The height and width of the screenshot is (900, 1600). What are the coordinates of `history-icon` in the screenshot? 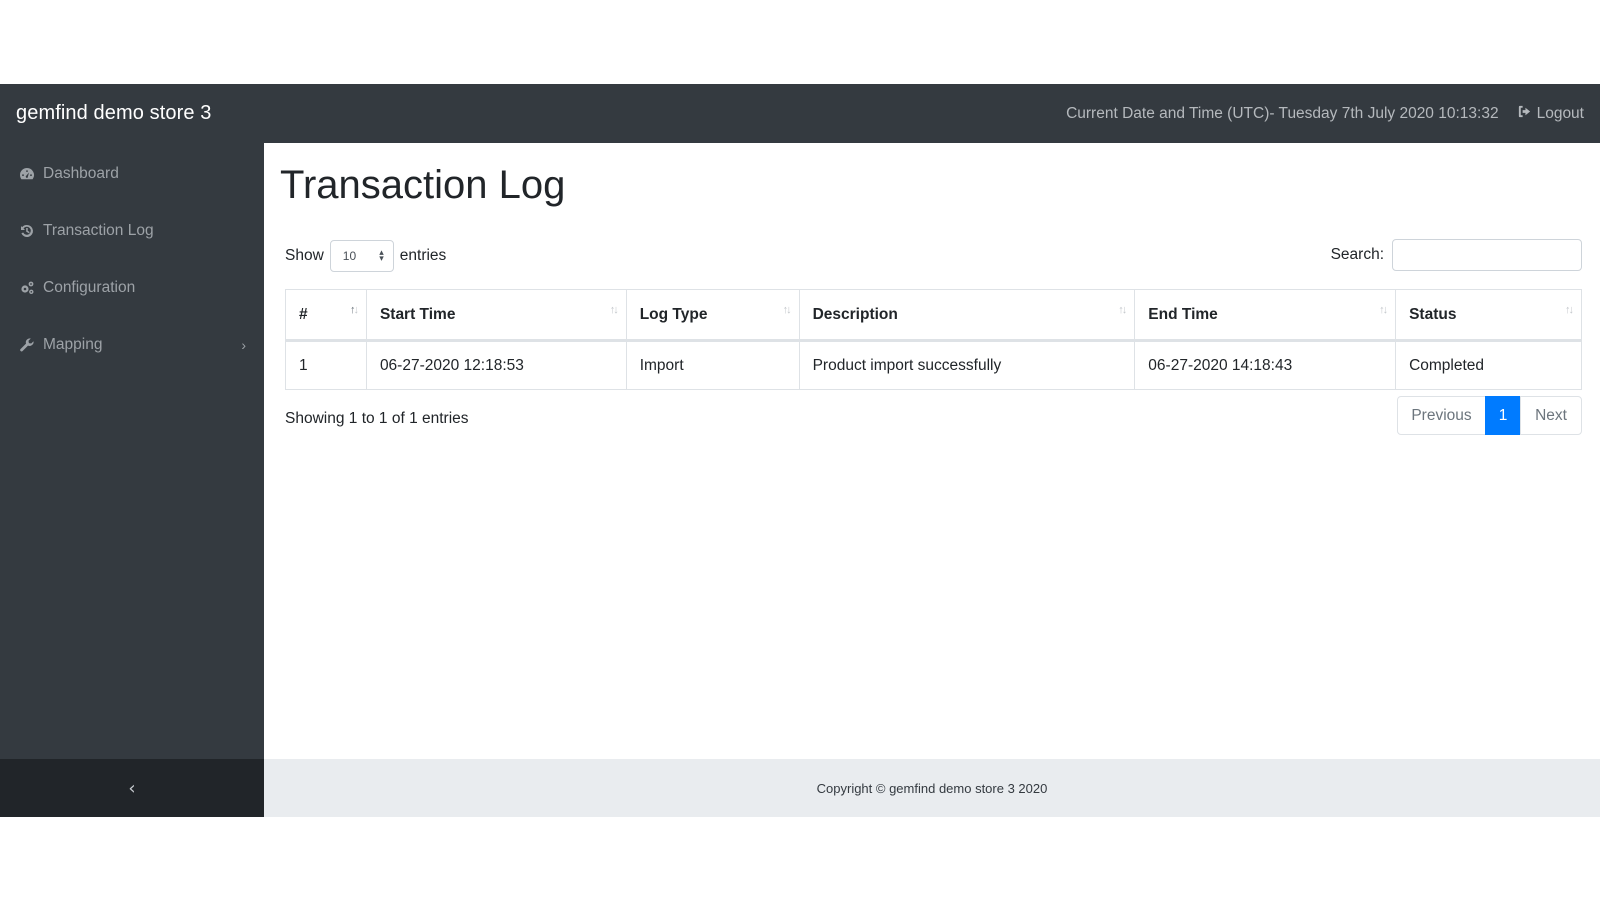 It's located at (27, 231).